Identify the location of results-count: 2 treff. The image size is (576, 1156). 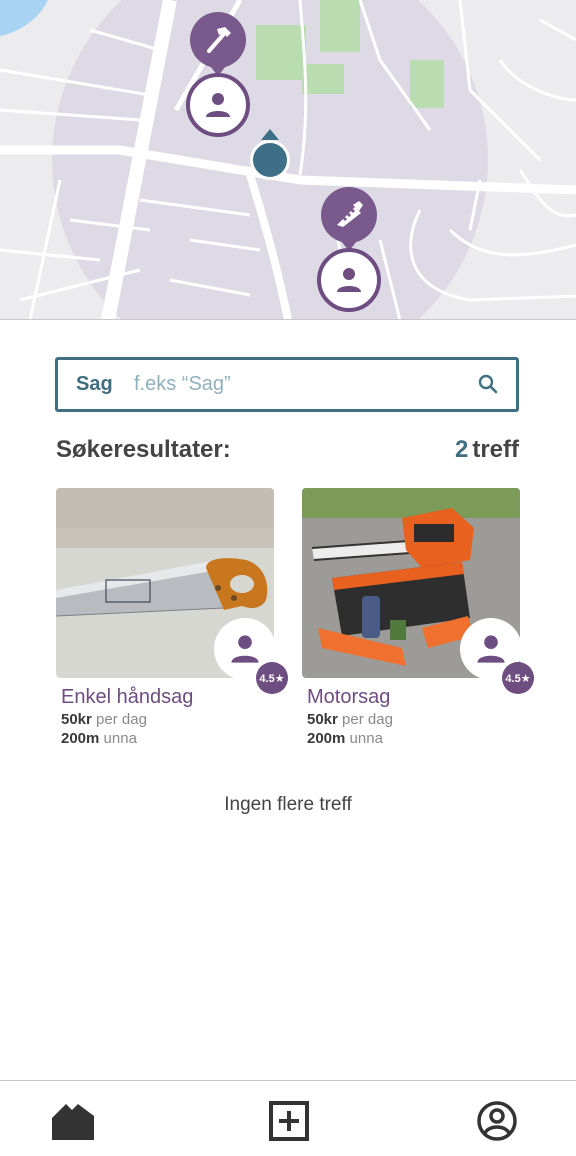
(487, 450).